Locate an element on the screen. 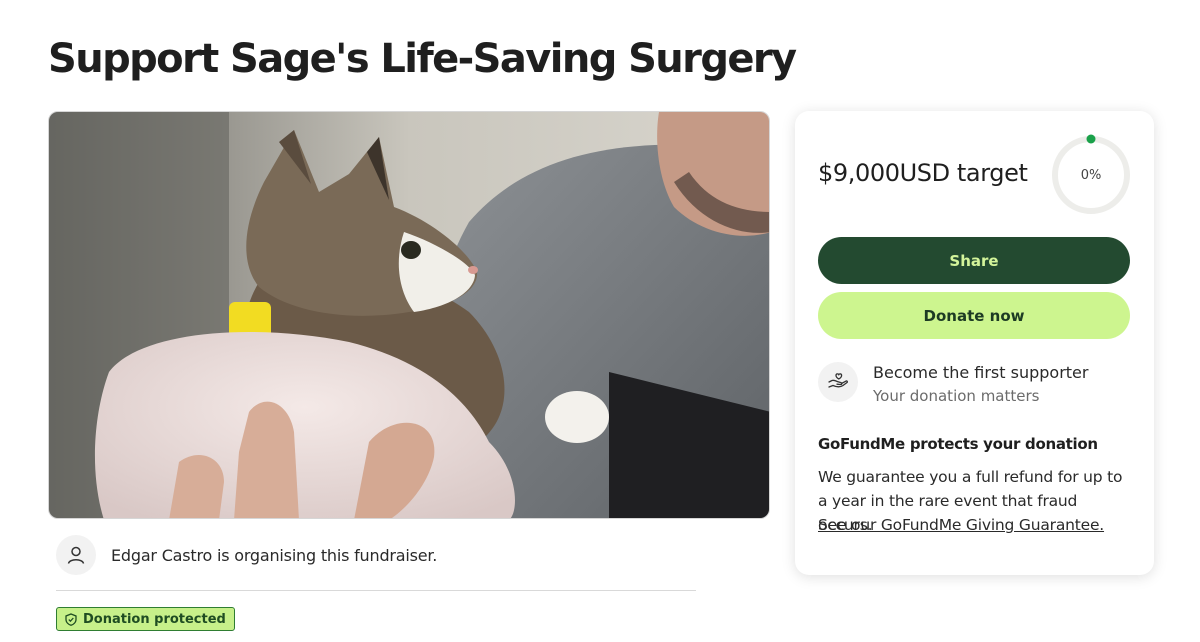  share-button: Share is located at coordinates (974, 260).